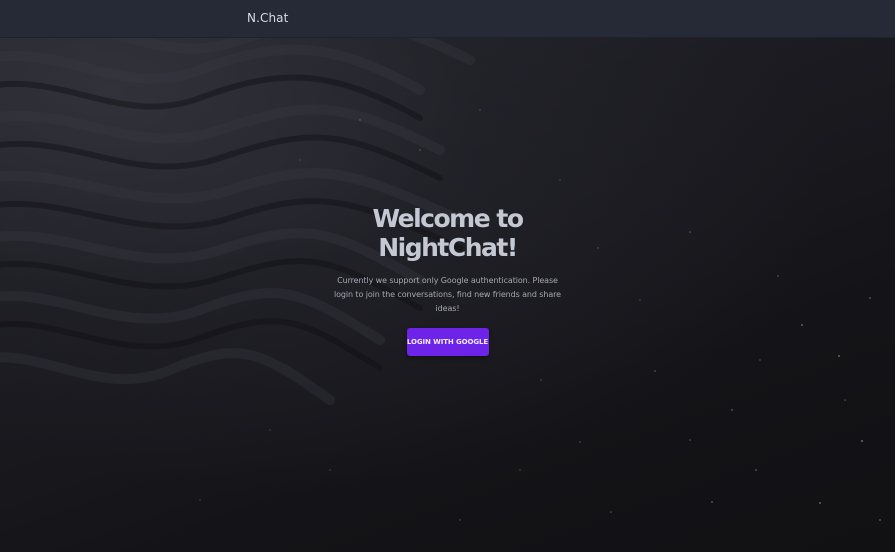 The image size is (895, 552). I want to click on top-navbar: N.Chat, so click(447, 19).